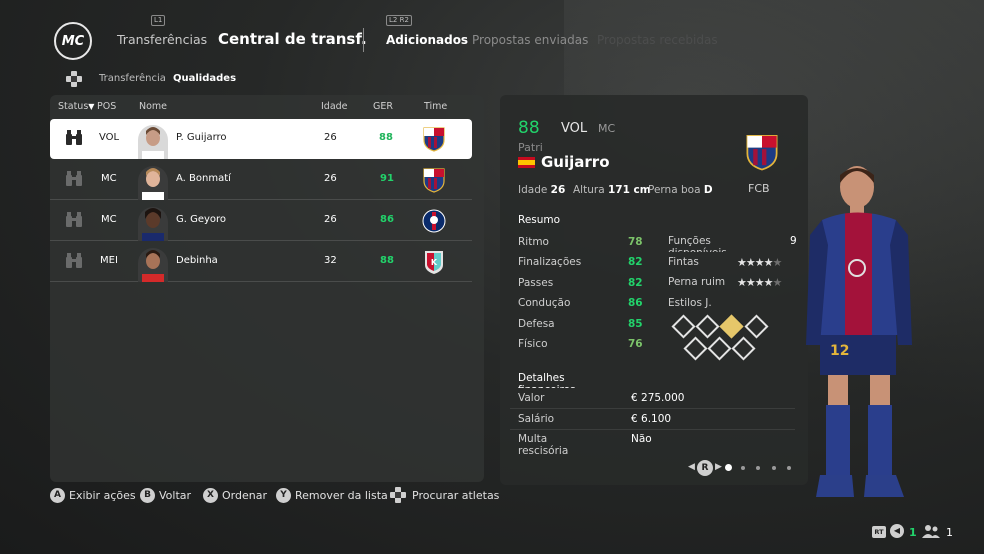 This screenshot has height=554, width=984. What do you see at coordinates (635, 303) in the screenshot?
I see `stat-value: 86` at bounding box center [635, 303].